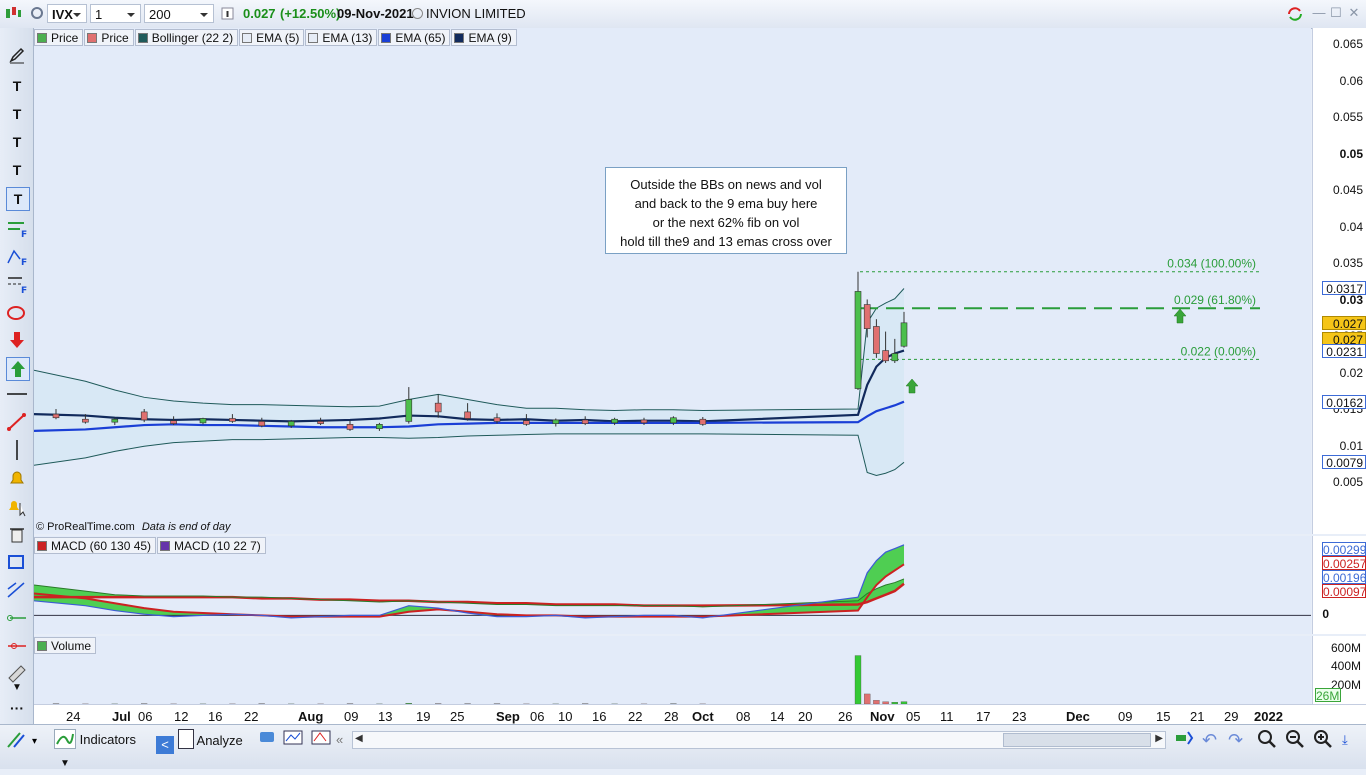 This screenshot has width=1366, height=775. What do you see at coordinates (38, 13) in the screenshot?
I see `ticker-select` at bounding box center [38, 13].